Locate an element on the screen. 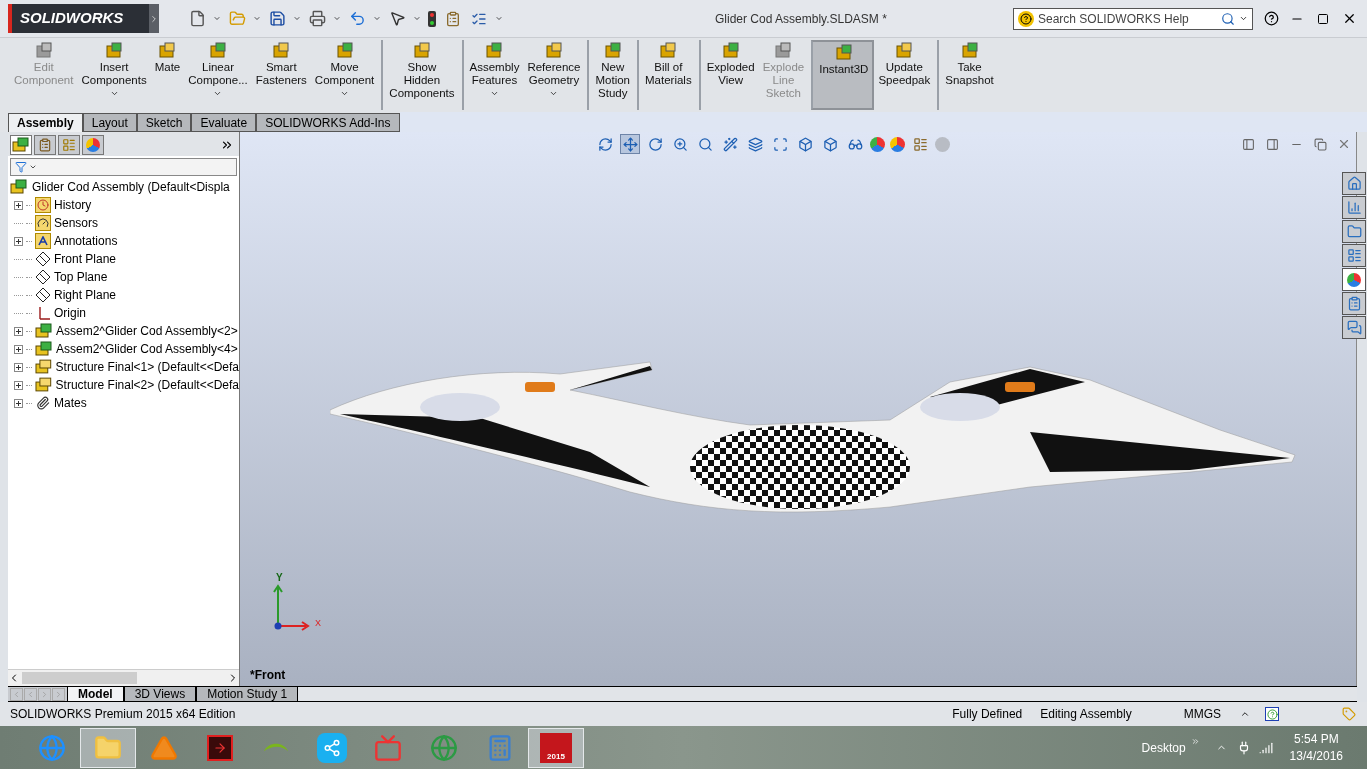 This screenshot has height=769, width=1367. chat-bubbles-icon is located at coordinates (1354, 327).